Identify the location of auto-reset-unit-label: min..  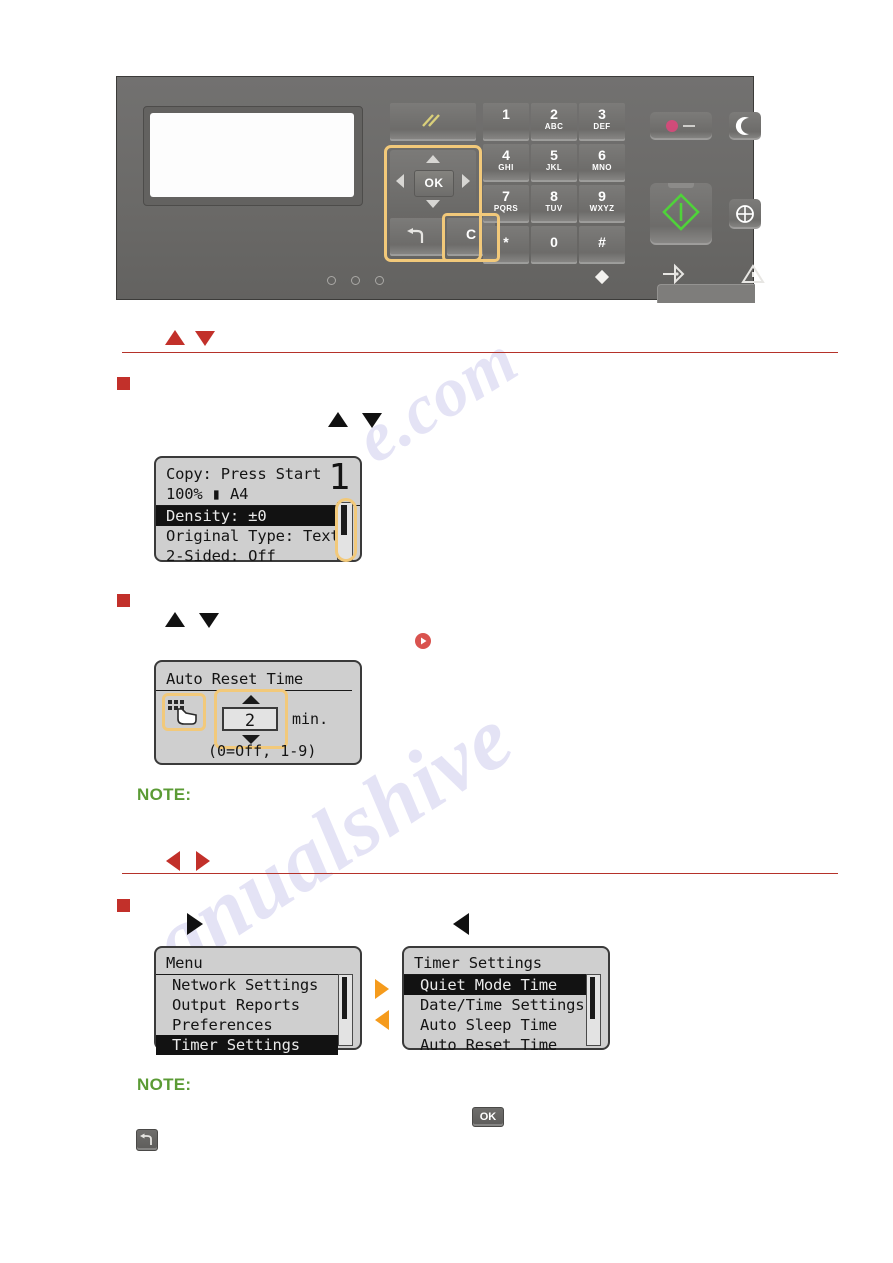
(310, 719).